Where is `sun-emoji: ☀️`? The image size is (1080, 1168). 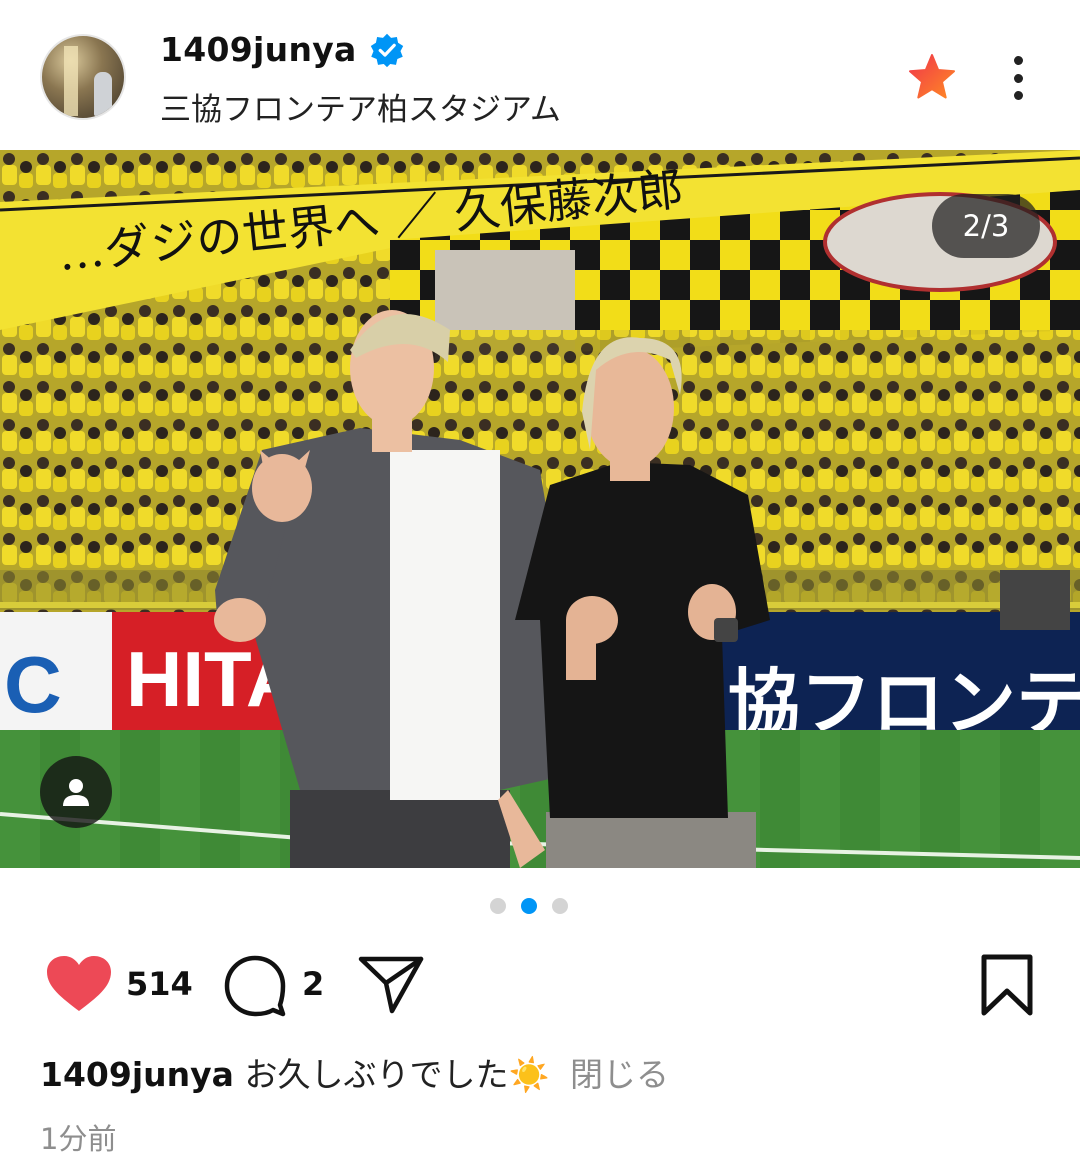 sun-emoji: ☀️ is located at coordinates (529, 1074).